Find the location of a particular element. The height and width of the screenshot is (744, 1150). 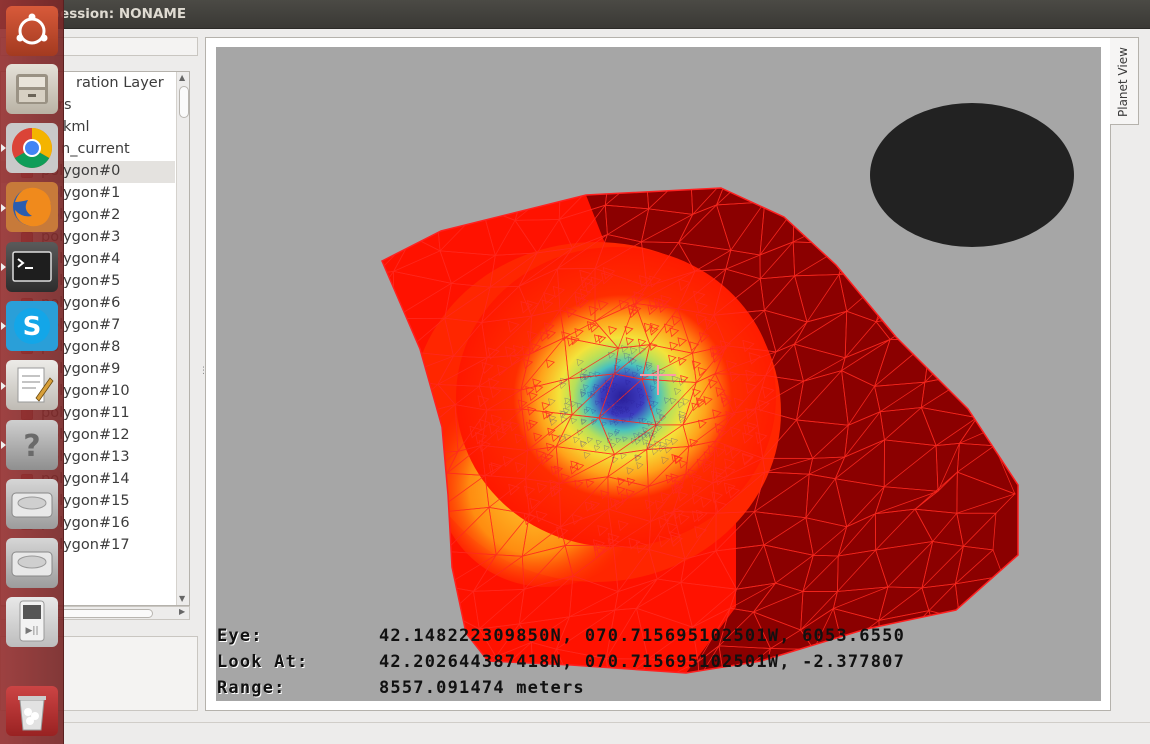

unity-launcher: S ? ▶|| is located at coordinates (32, 372).